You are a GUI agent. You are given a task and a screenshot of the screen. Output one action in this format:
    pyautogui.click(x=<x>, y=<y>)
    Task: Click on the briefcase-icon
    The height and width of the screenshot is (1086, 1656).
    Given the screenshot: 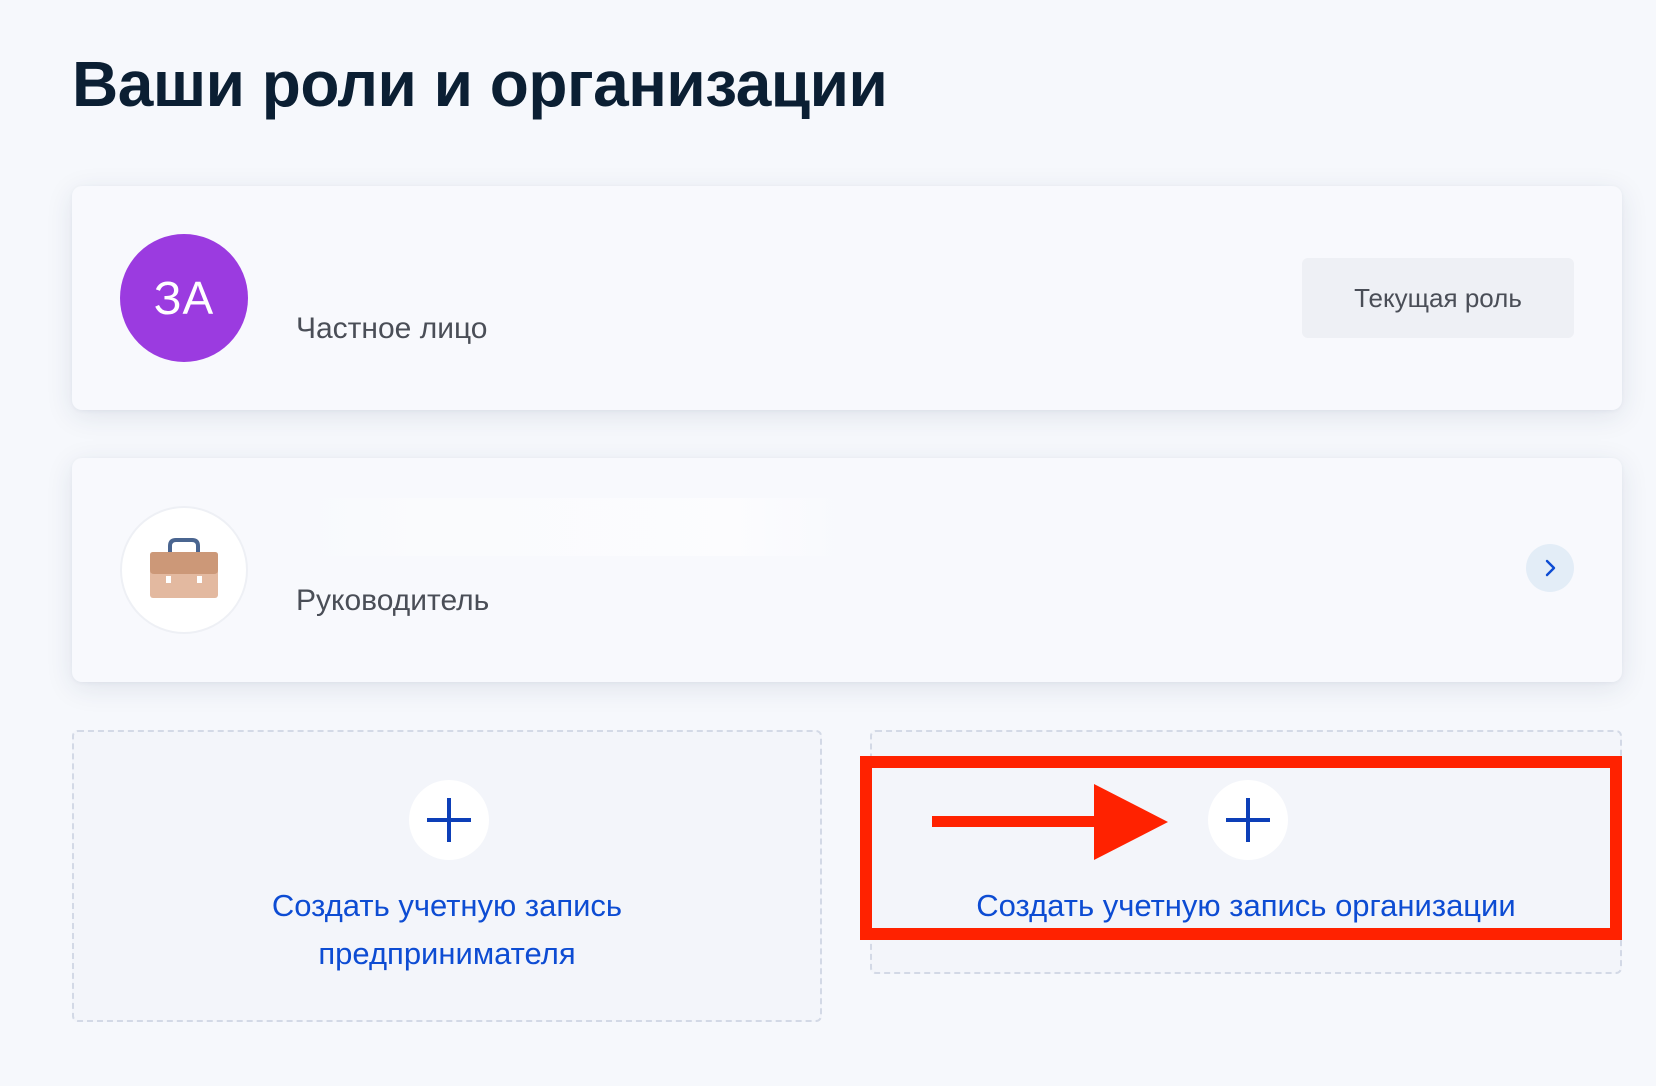 What is the action you would take?
    pyautogui.click(x=184, y=568)
    